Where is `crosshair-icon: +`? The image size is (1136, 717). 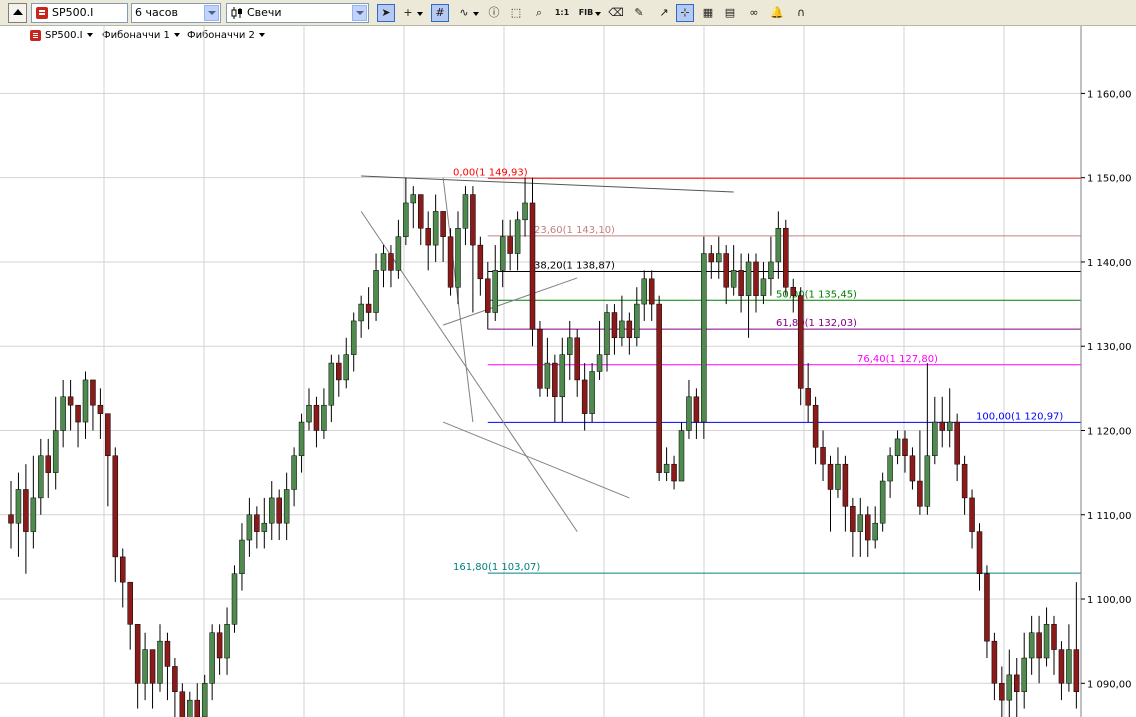
crosshair-icon: + is located at coordinates (411, 13).